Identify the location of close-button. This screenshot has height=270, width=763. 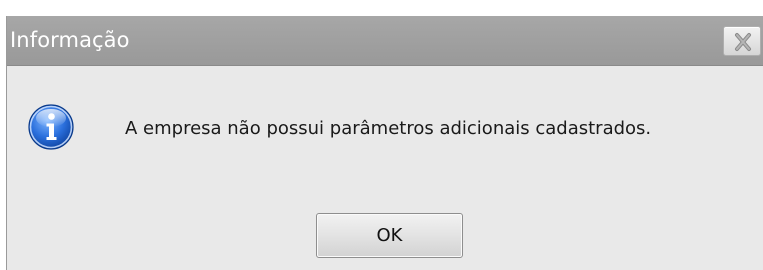
(742, 41).